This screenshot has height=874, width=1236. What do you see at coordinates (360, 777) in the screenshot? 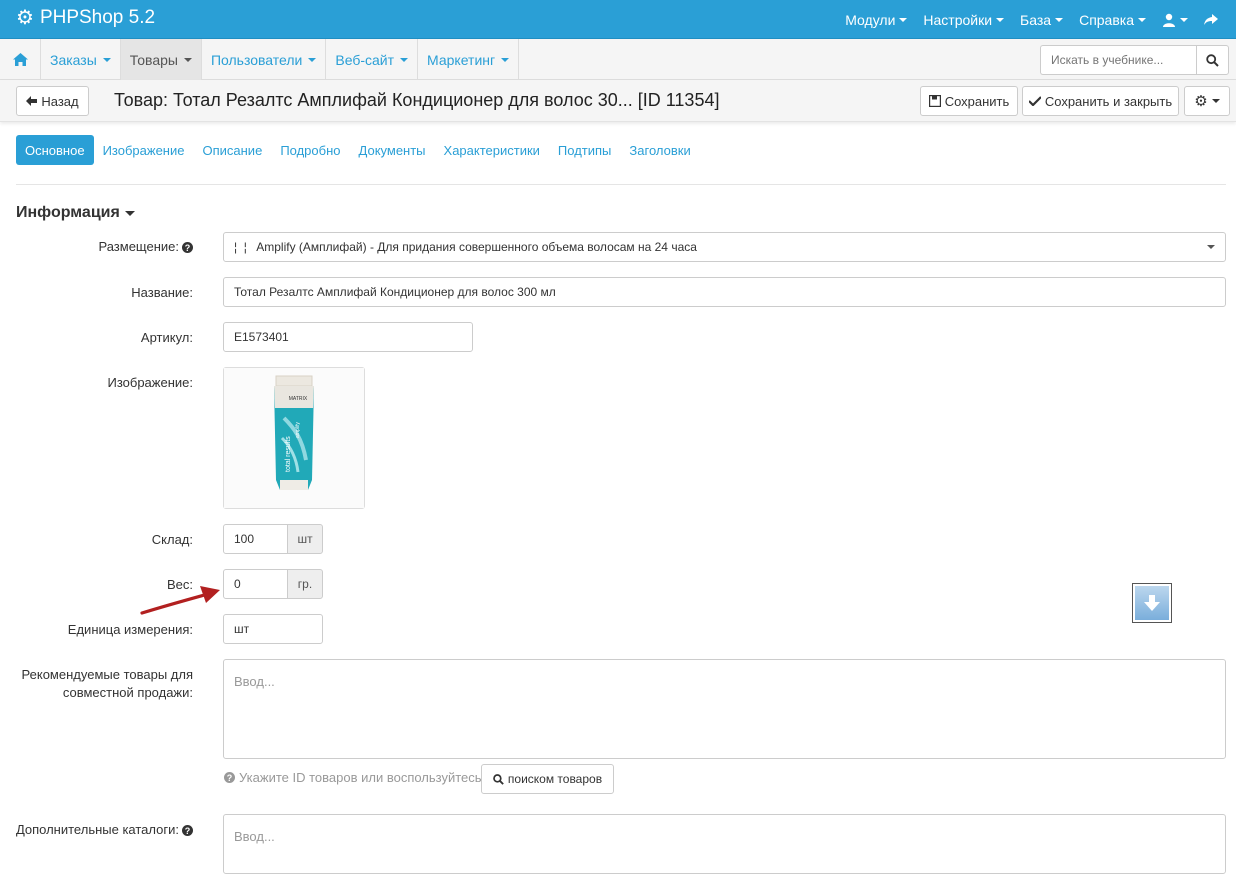
I see `hint-text: Укажите ID товаров или воспользуйтесь` at bounding box center [360, 777].